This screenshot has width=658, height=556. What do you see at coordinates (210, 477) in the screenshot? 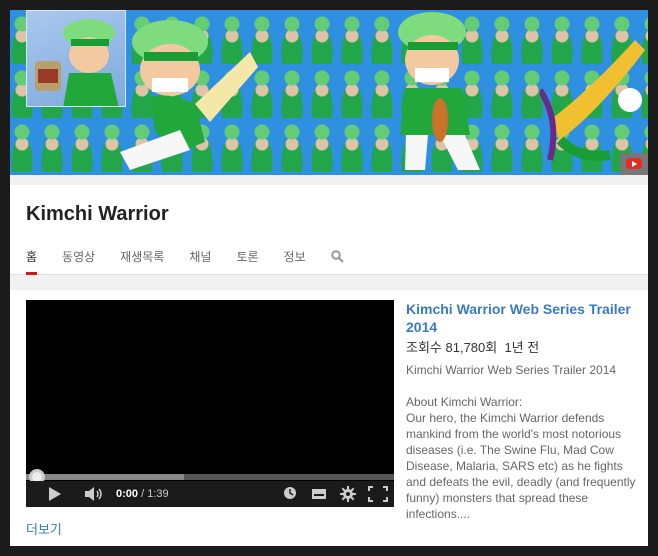
I see `progress-bar` at bounding box center [210, 477].